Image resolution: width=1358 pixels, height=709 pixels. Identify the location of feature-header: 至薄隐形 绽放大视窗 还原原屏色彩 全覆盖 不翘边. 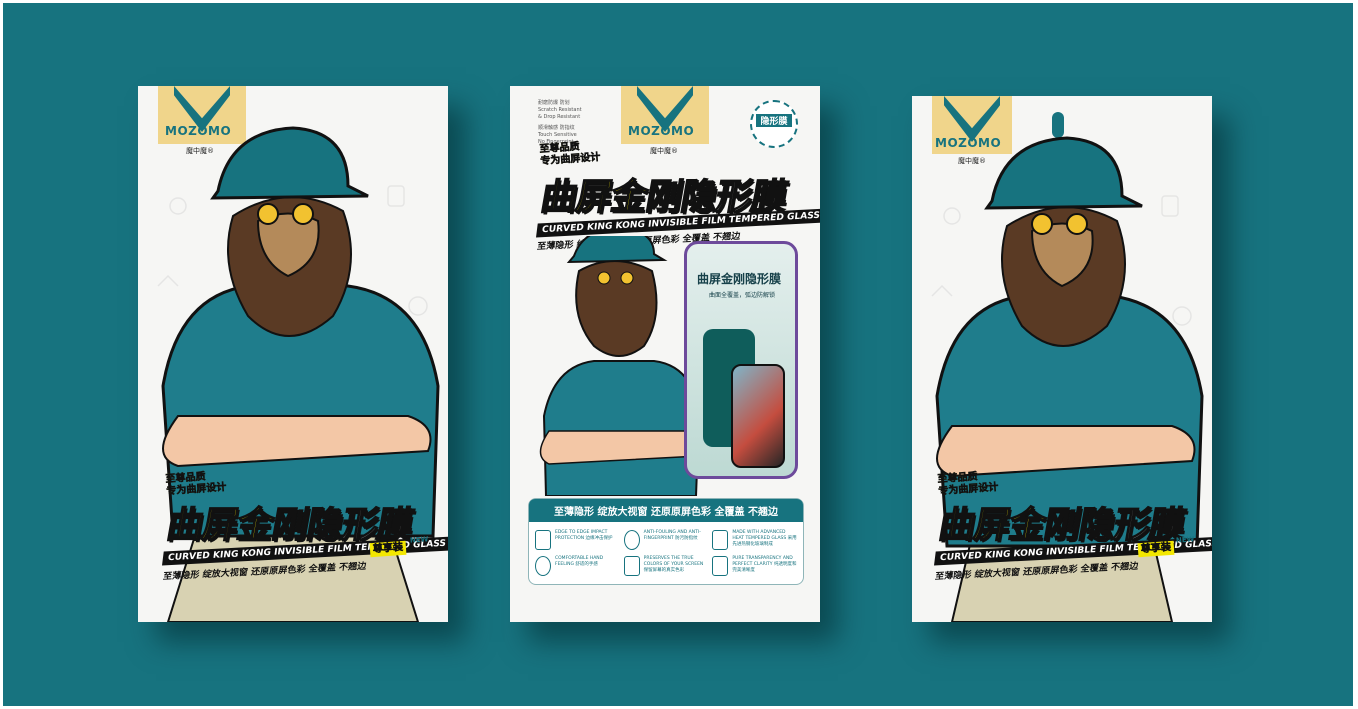
(666, 510).